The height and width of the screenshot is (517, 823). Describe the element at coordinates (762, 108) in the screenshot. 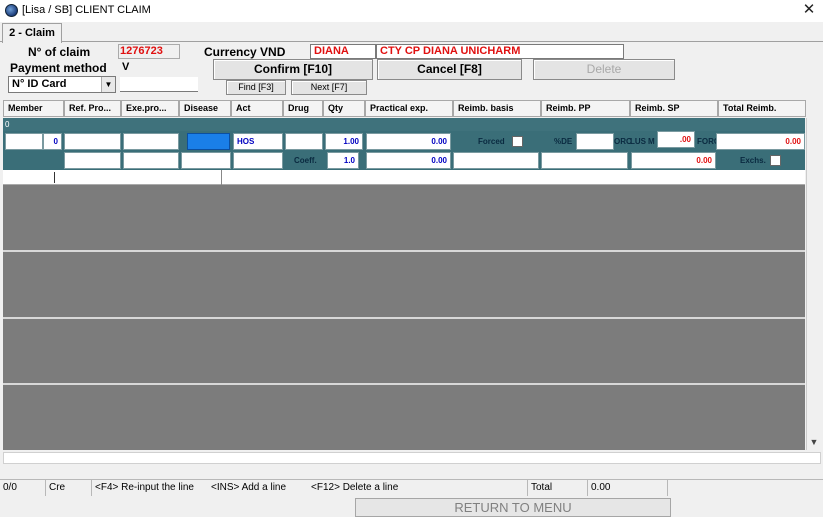

I see `col-header-total-reimb: Total Reimb.` at that location.